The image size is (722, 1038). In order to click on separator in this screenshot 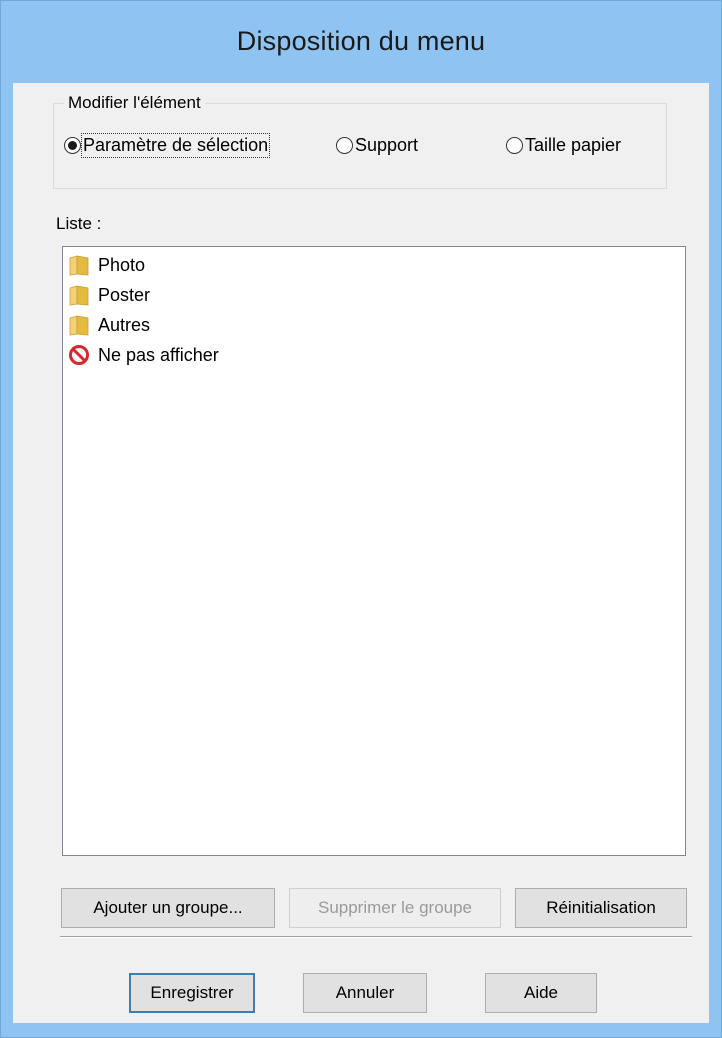, I will do `click(376, 937)`.